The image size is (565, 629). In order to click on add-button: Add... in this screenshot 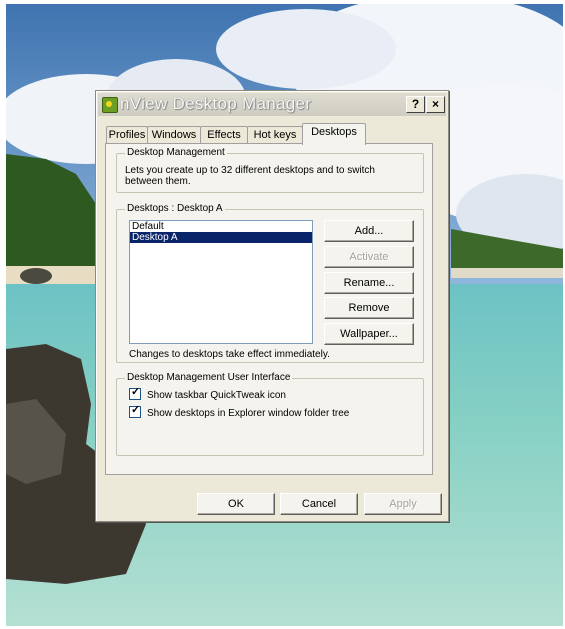, I will do `click(369, 231)`.